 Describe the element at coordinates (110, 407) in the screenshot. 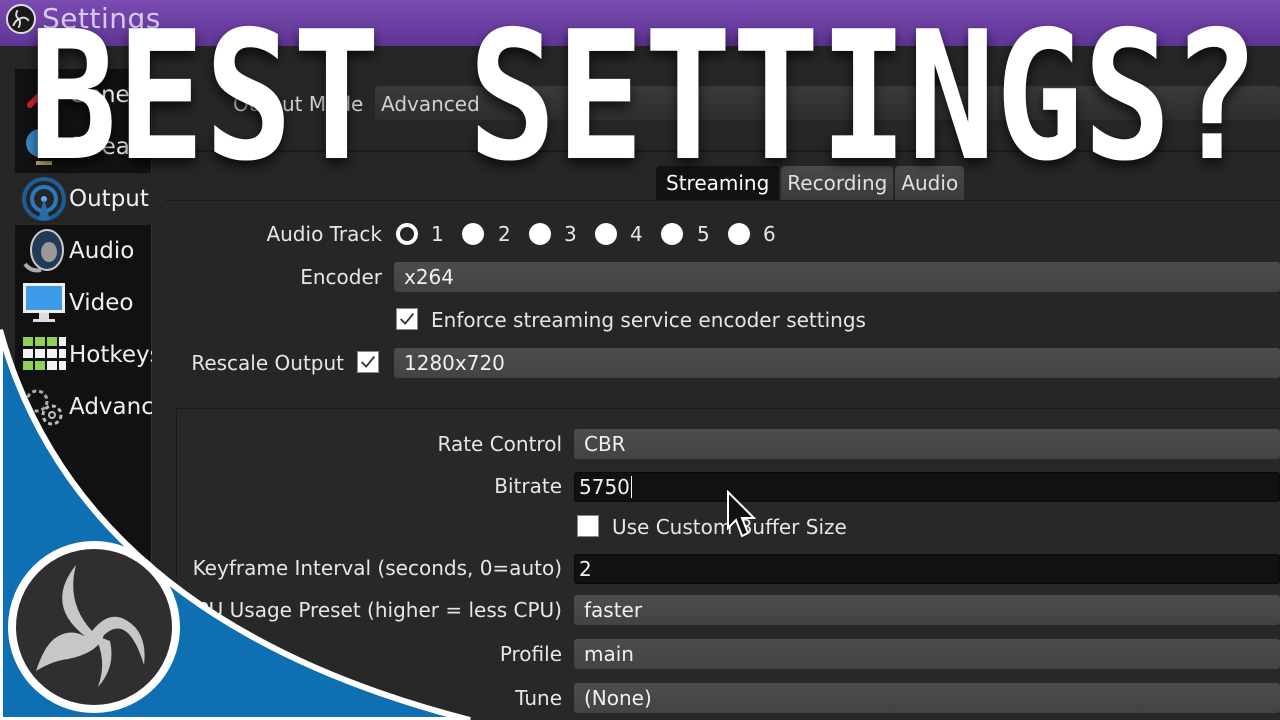

I see `sidebar-item-label: Advanced` at that location.